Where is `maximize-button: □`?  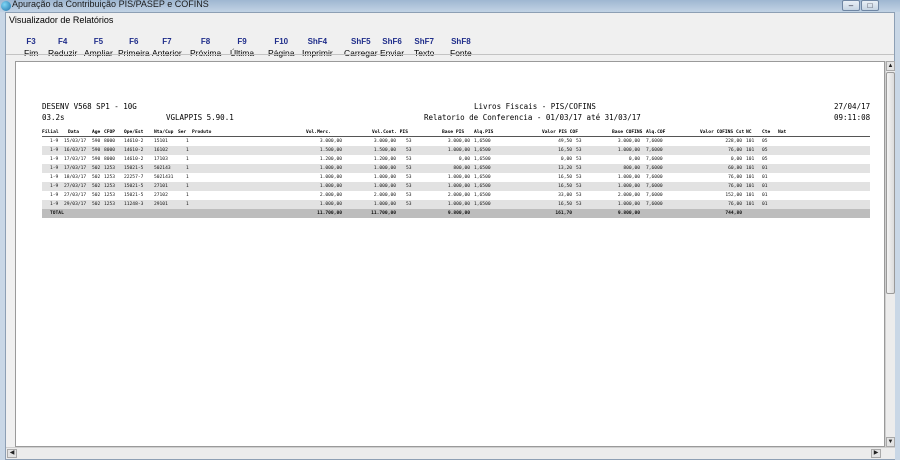
maximize-button: □ is located at coordinates (870, 5).